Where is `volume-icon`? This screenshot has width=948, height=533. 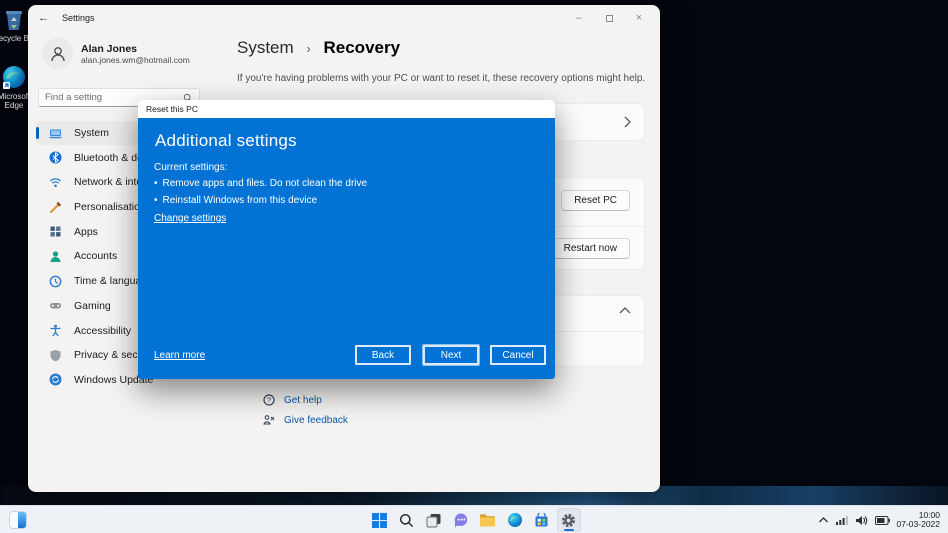 volume-icon is located at coordinates (861, 520).